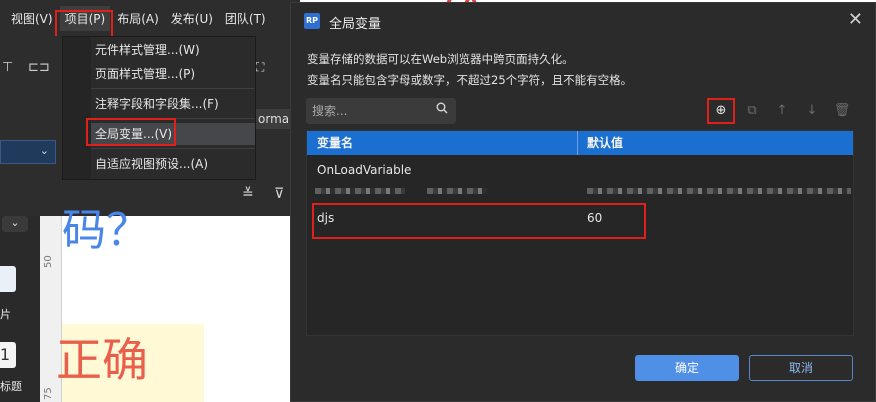  I want to click on menu-publish: 发布(U), so click(192, 18).